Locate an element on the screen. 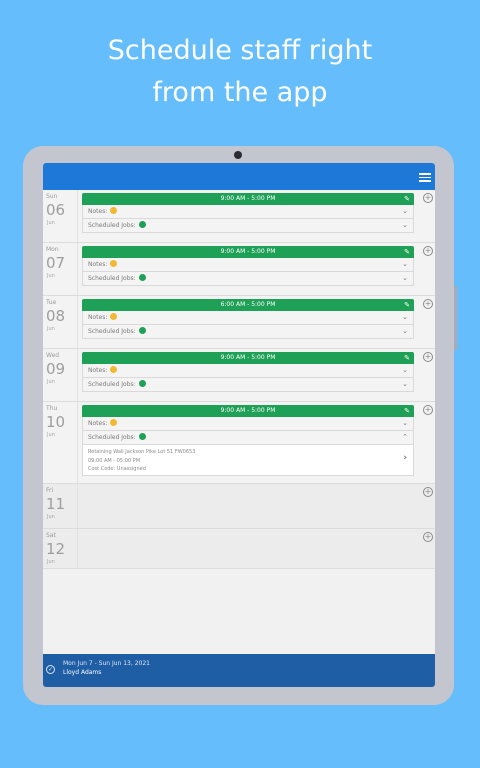 The image size is (480, 768). scheduled-jobs-row: Scheduled Jobs: ⌃ is located at coordinates (248, 438).